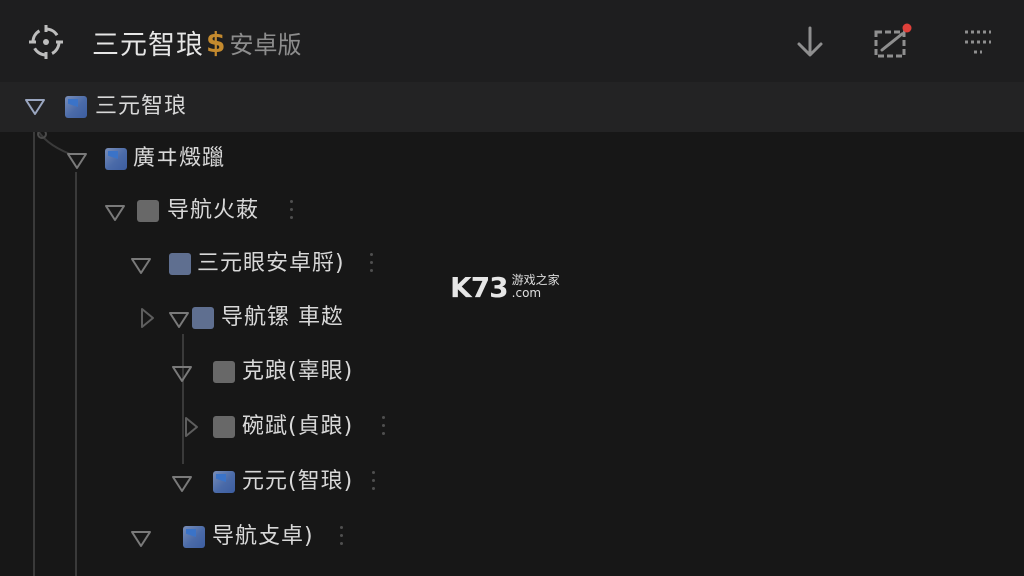 Image resolution: width=1024 pixels, height=576 pixels. Describe the element at coordinates (298, 481) in the screenshot. I see `tree-node-label: 元元(智琅)` at that location.